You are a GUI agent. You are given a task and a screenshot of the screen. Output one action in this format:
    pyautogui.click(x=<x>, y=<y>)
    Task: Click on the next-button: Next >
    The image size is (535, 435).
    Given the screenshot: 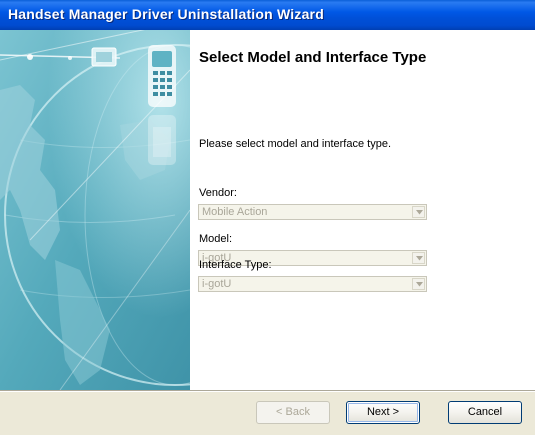 What is the action you would take?
    pyautogui.click(x=383, y=412)
    